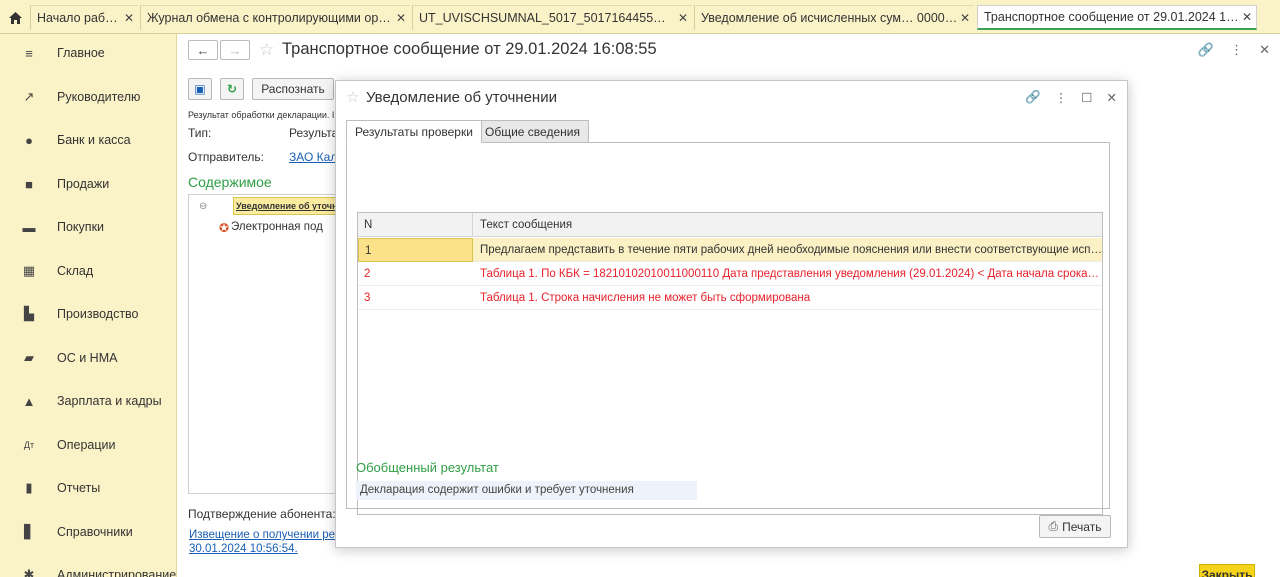 The height and width of the screenshot is (577, 1280). Describe the element at coordinates (29, 53) in the screenshot. I see `menu-icon: ≡` at that location.